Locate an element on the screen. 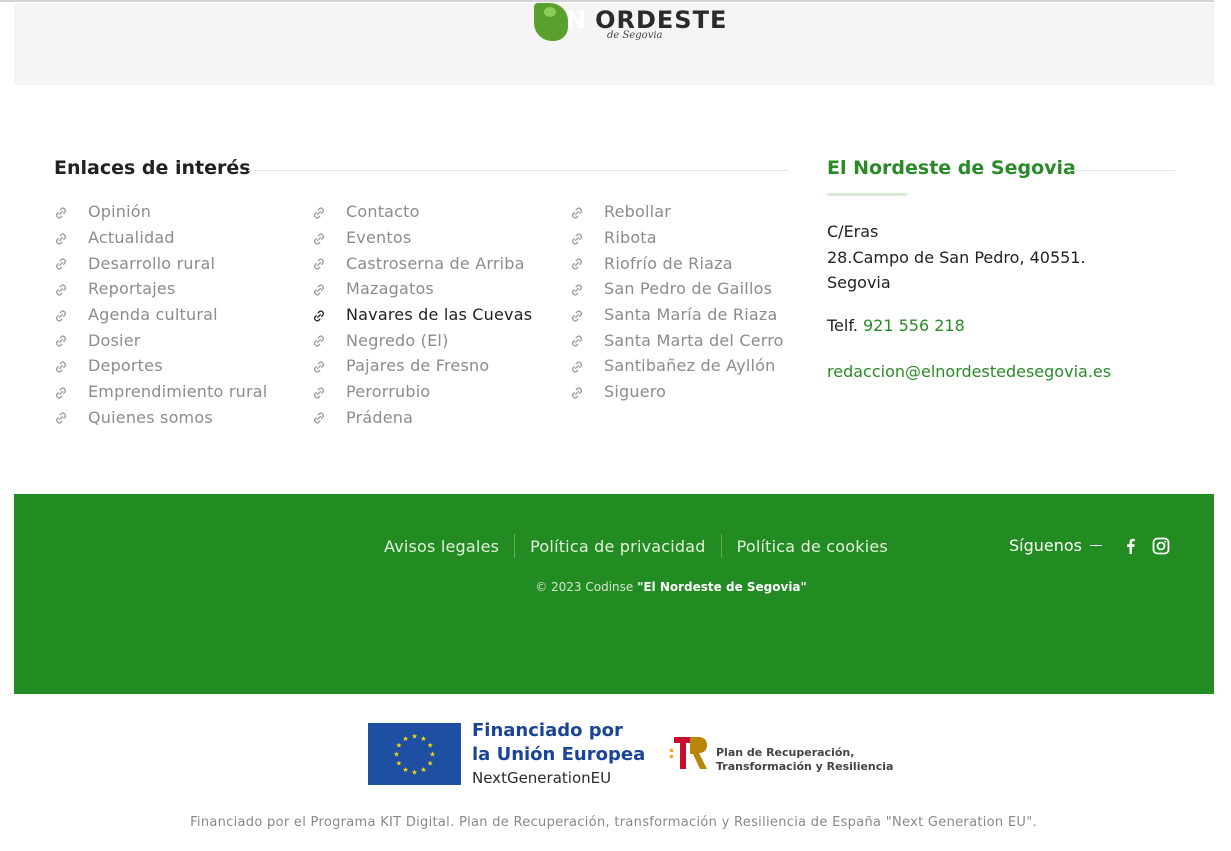 This screenshot has width=1231, height=851. prtr-line-1: Plan de Recuperación, is located at coordinates (785, 752).